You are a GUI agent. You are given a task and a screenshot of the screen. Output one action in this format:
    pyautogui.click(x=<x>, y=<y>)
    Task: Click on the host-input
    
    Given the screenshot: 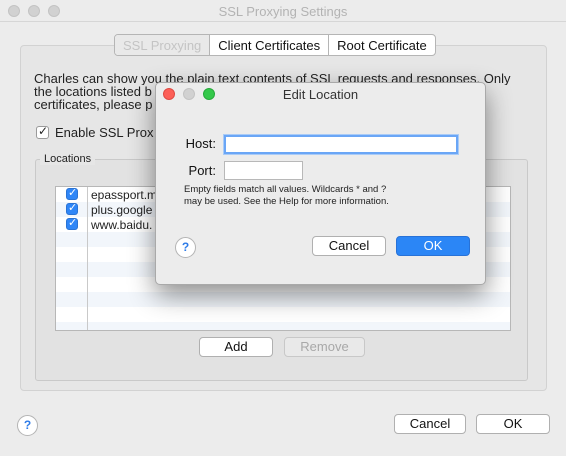 What is the action you would take?
    pyautogui.click(x=341, y=144)
    